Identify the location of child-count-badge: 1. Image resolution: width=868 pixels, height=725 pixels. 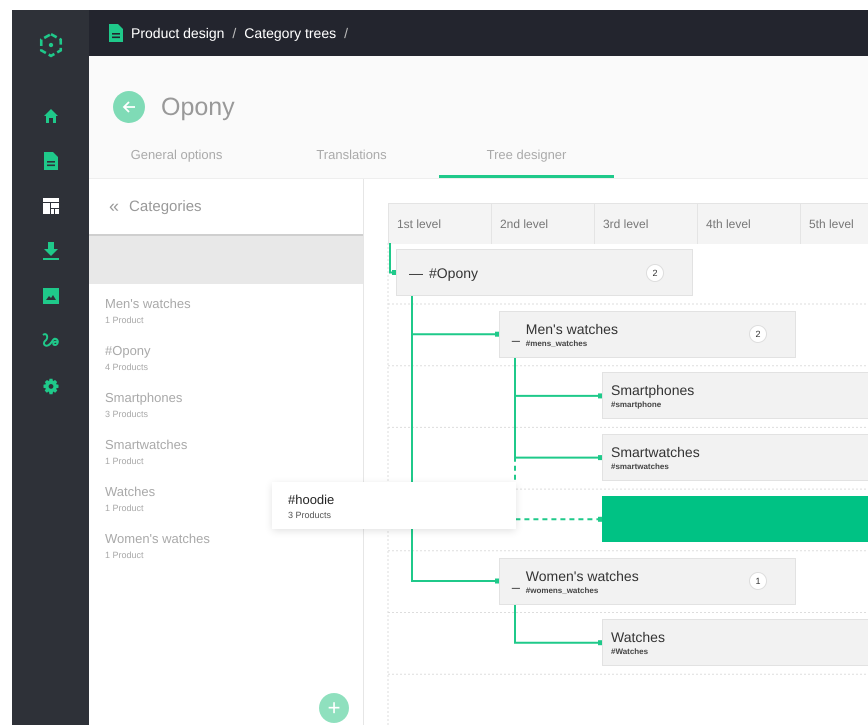
(758, 581).